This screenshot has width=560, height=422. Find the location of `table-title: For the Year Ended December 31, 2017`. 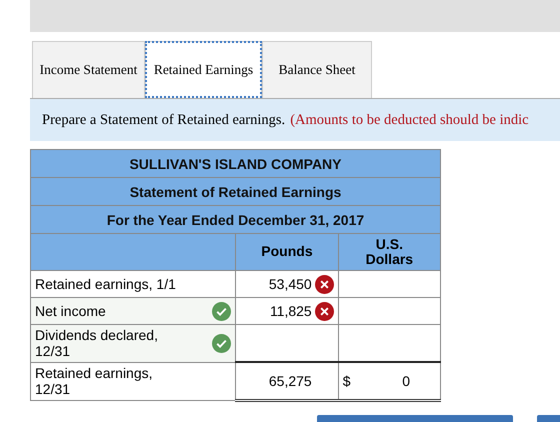

table-title: For the Year Ended December 31, 2017 is located at coordinates (235, 220).